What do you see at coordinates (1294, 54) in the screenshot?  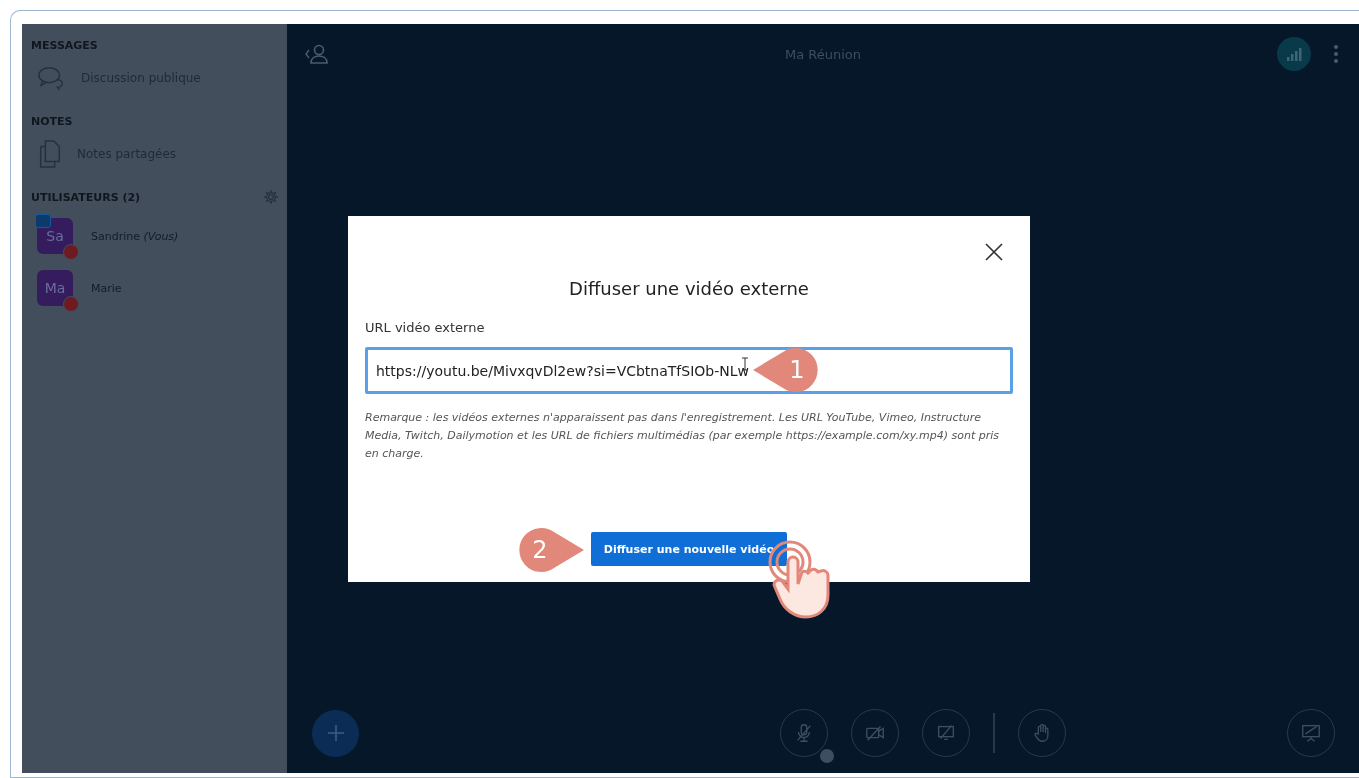 I see `connection-status-icon` at bounding box center [1294, 54].